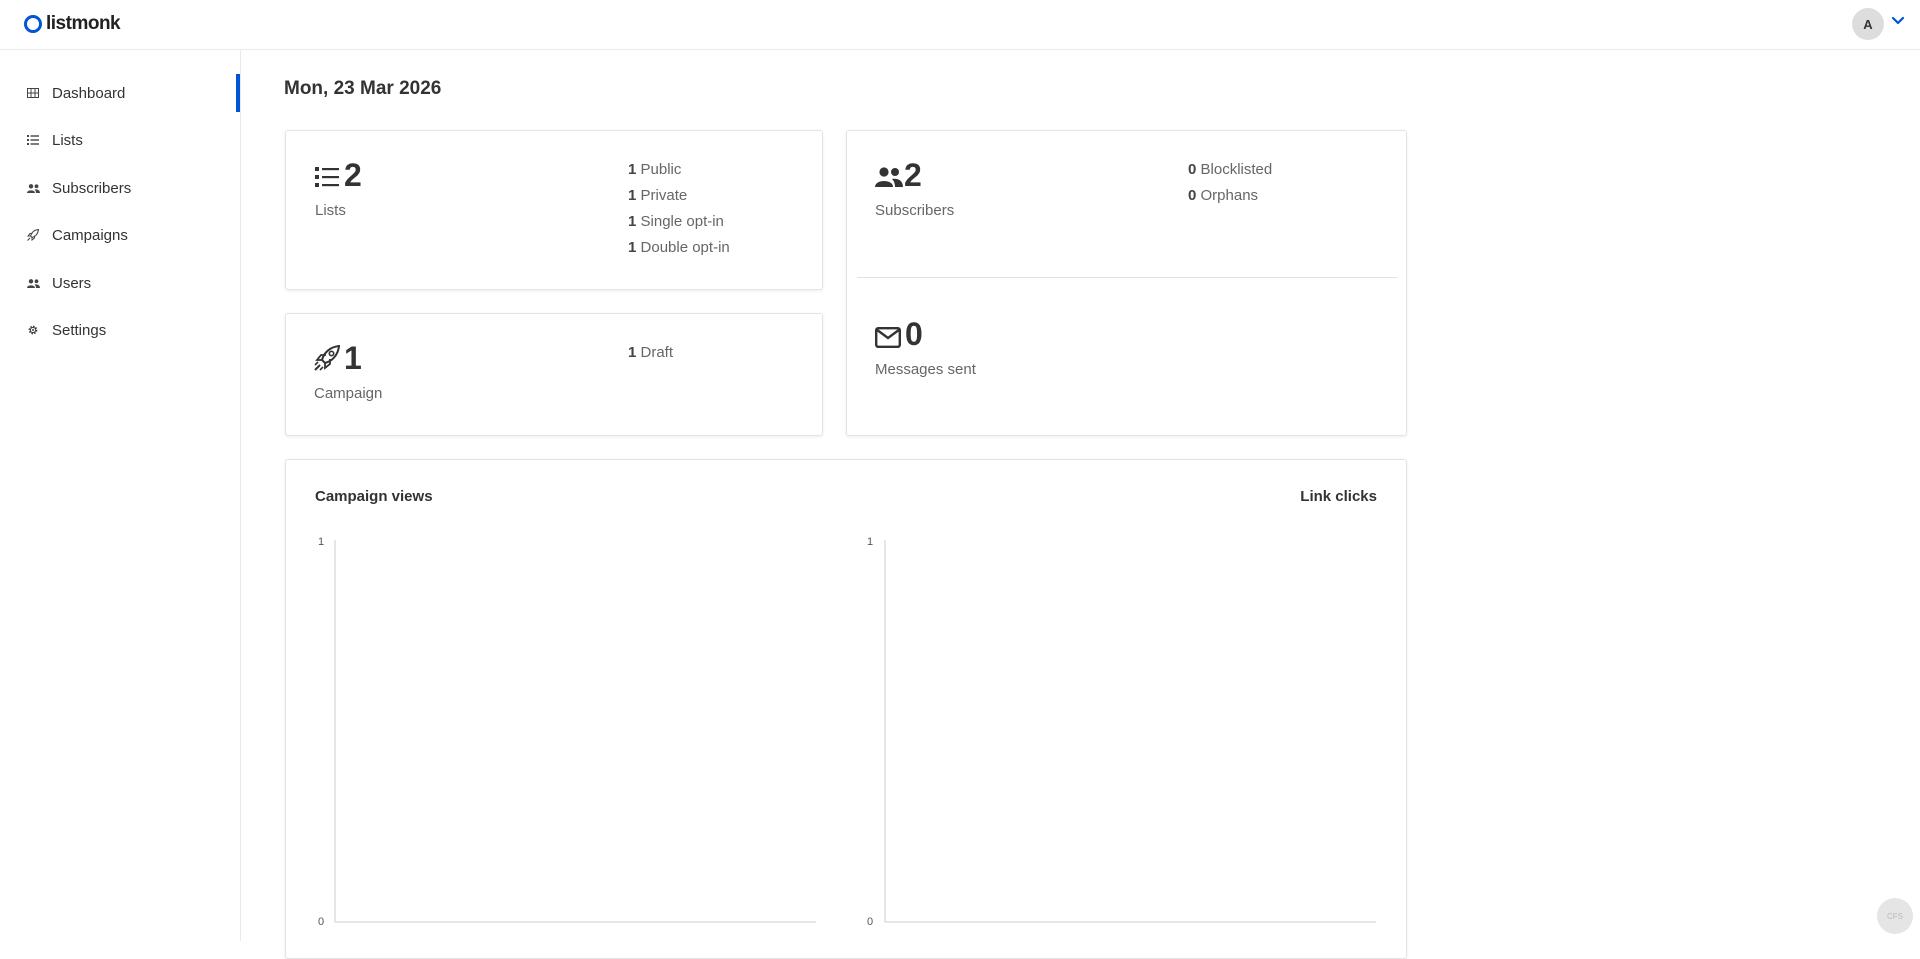 The height and width of the screenshot is (959, 1920). I want to click on sidebar-item-campaigns: Campaigns, so click(120, 235).